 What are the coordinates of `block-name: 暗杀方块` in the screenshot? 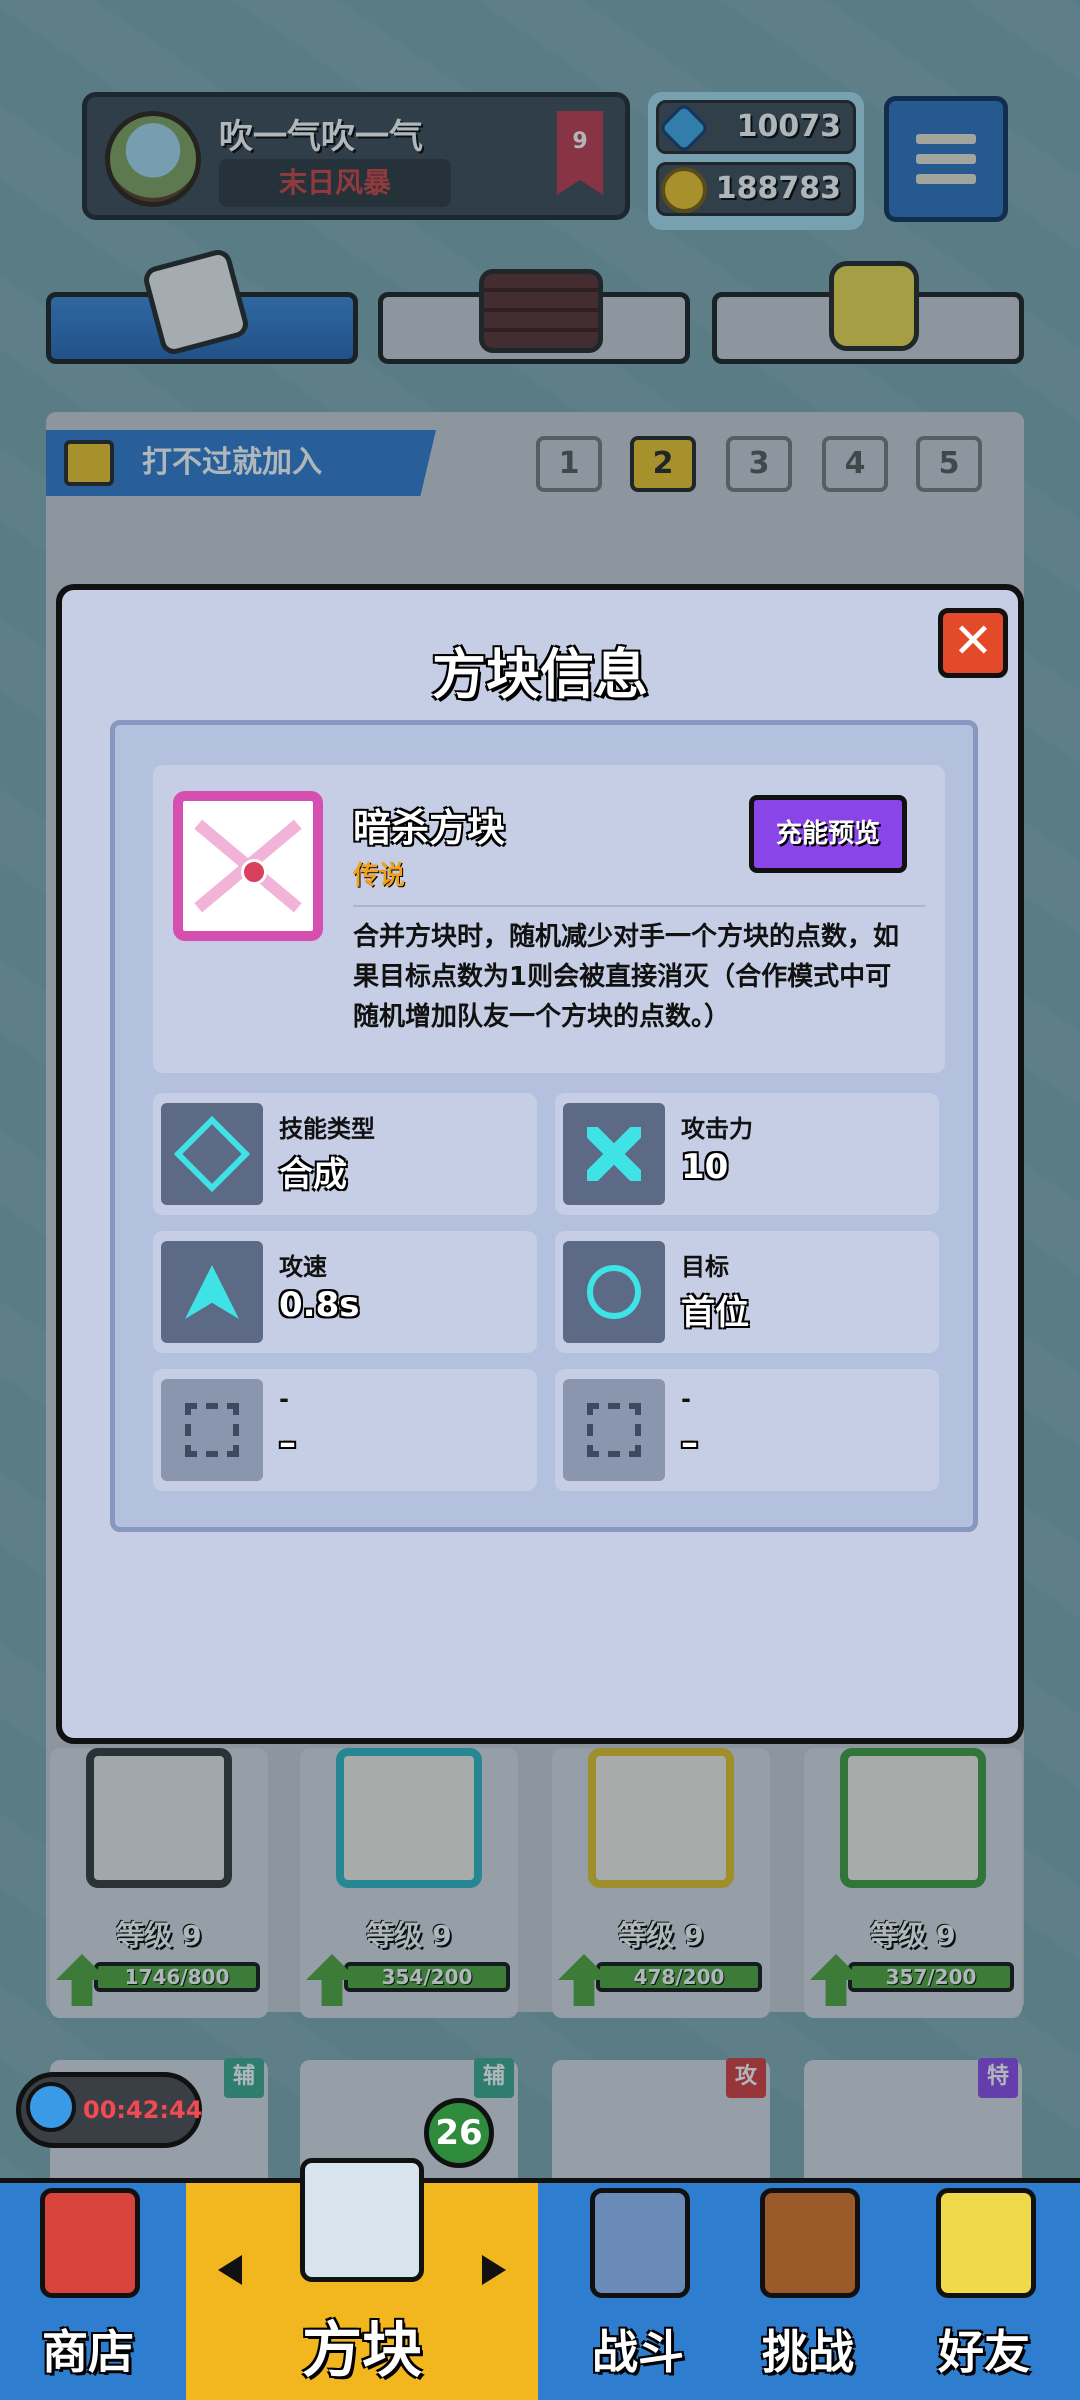 It's located at (429, 828).